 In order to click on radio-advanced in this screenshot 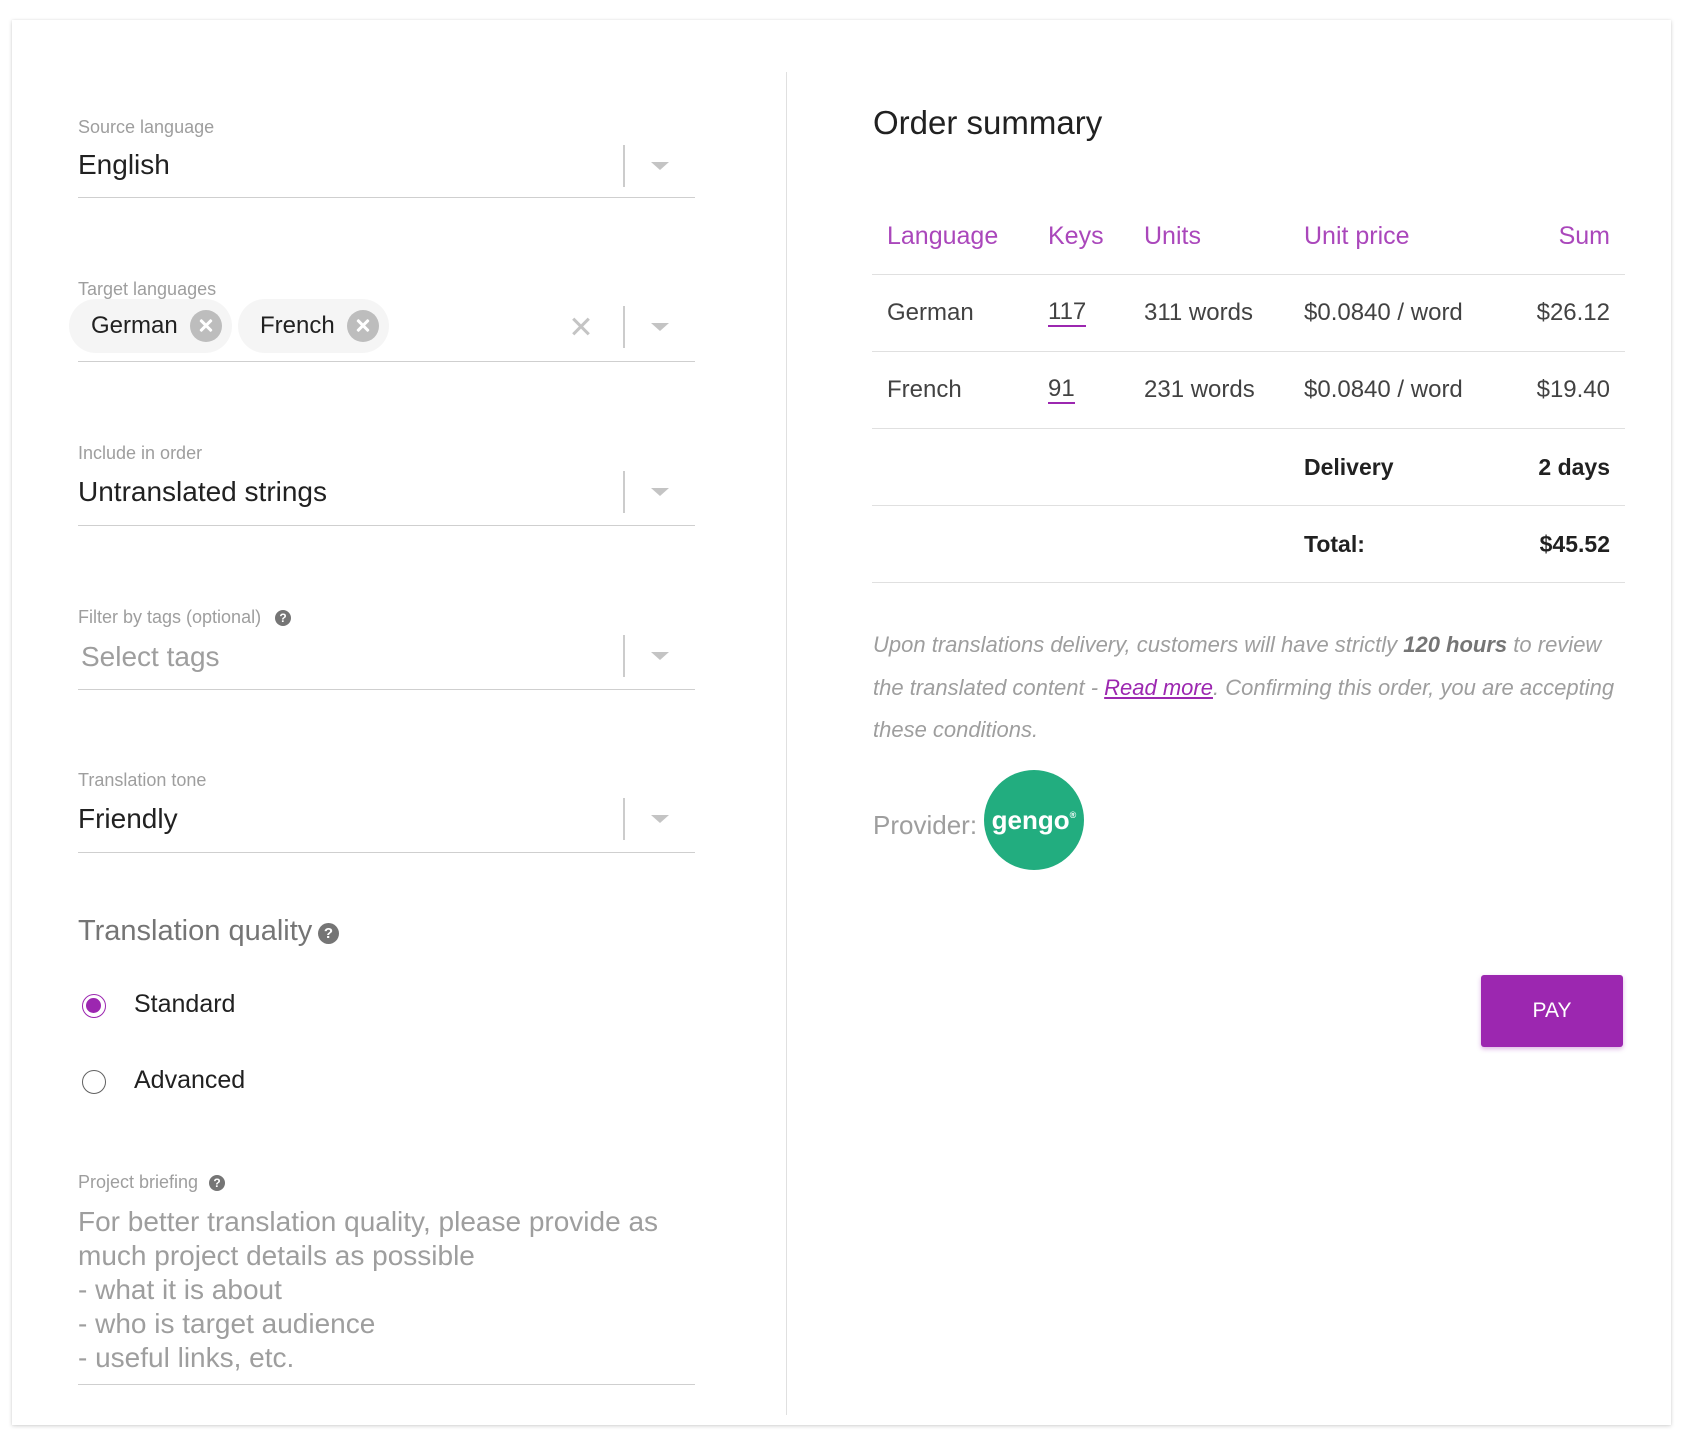, I will do `click(94, 1082)`.